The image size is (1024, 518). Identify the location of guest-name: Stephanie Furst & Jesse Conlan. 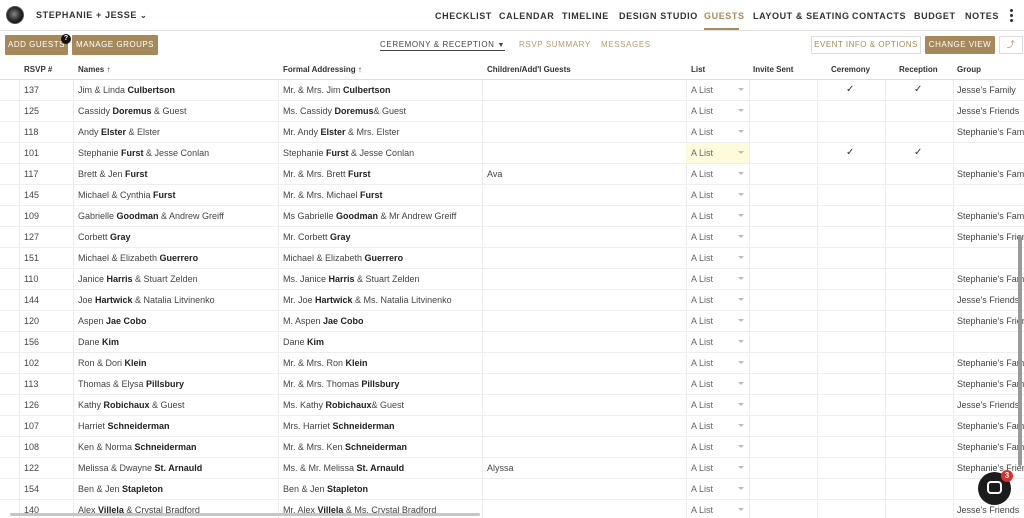
(177, 153).